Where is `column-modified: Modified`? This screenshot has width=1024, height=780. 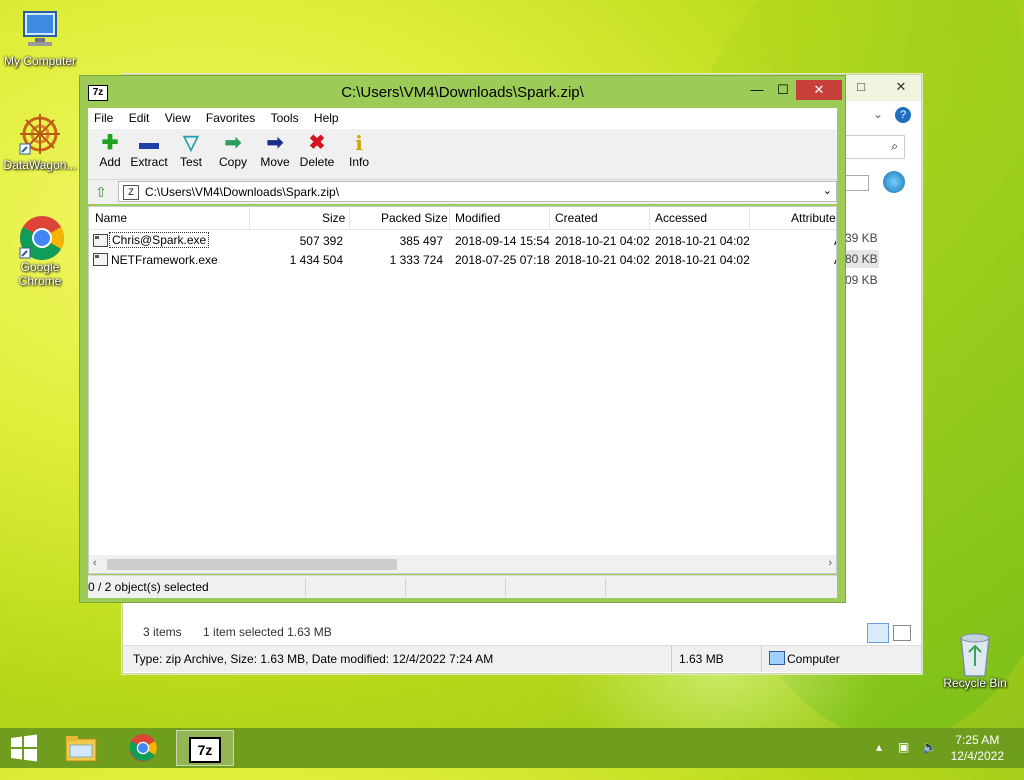 column-modified: Modified is located at coordinates (477, 218).